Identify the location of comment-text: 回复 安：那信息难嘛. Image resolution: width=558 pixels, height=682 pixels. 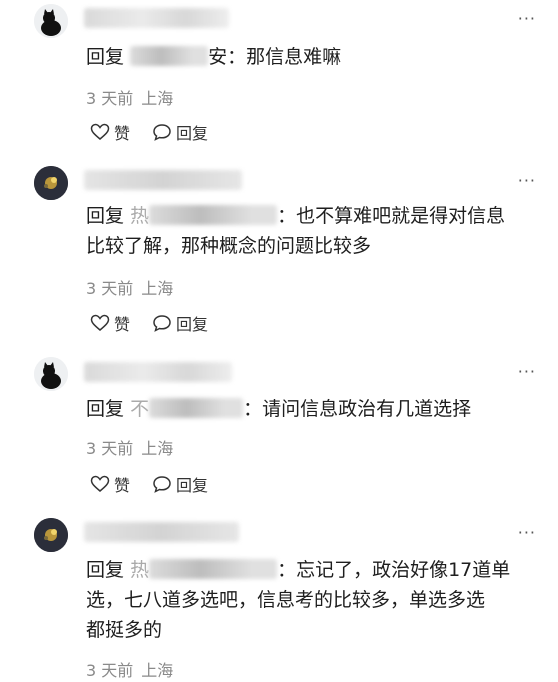
(312, 57).